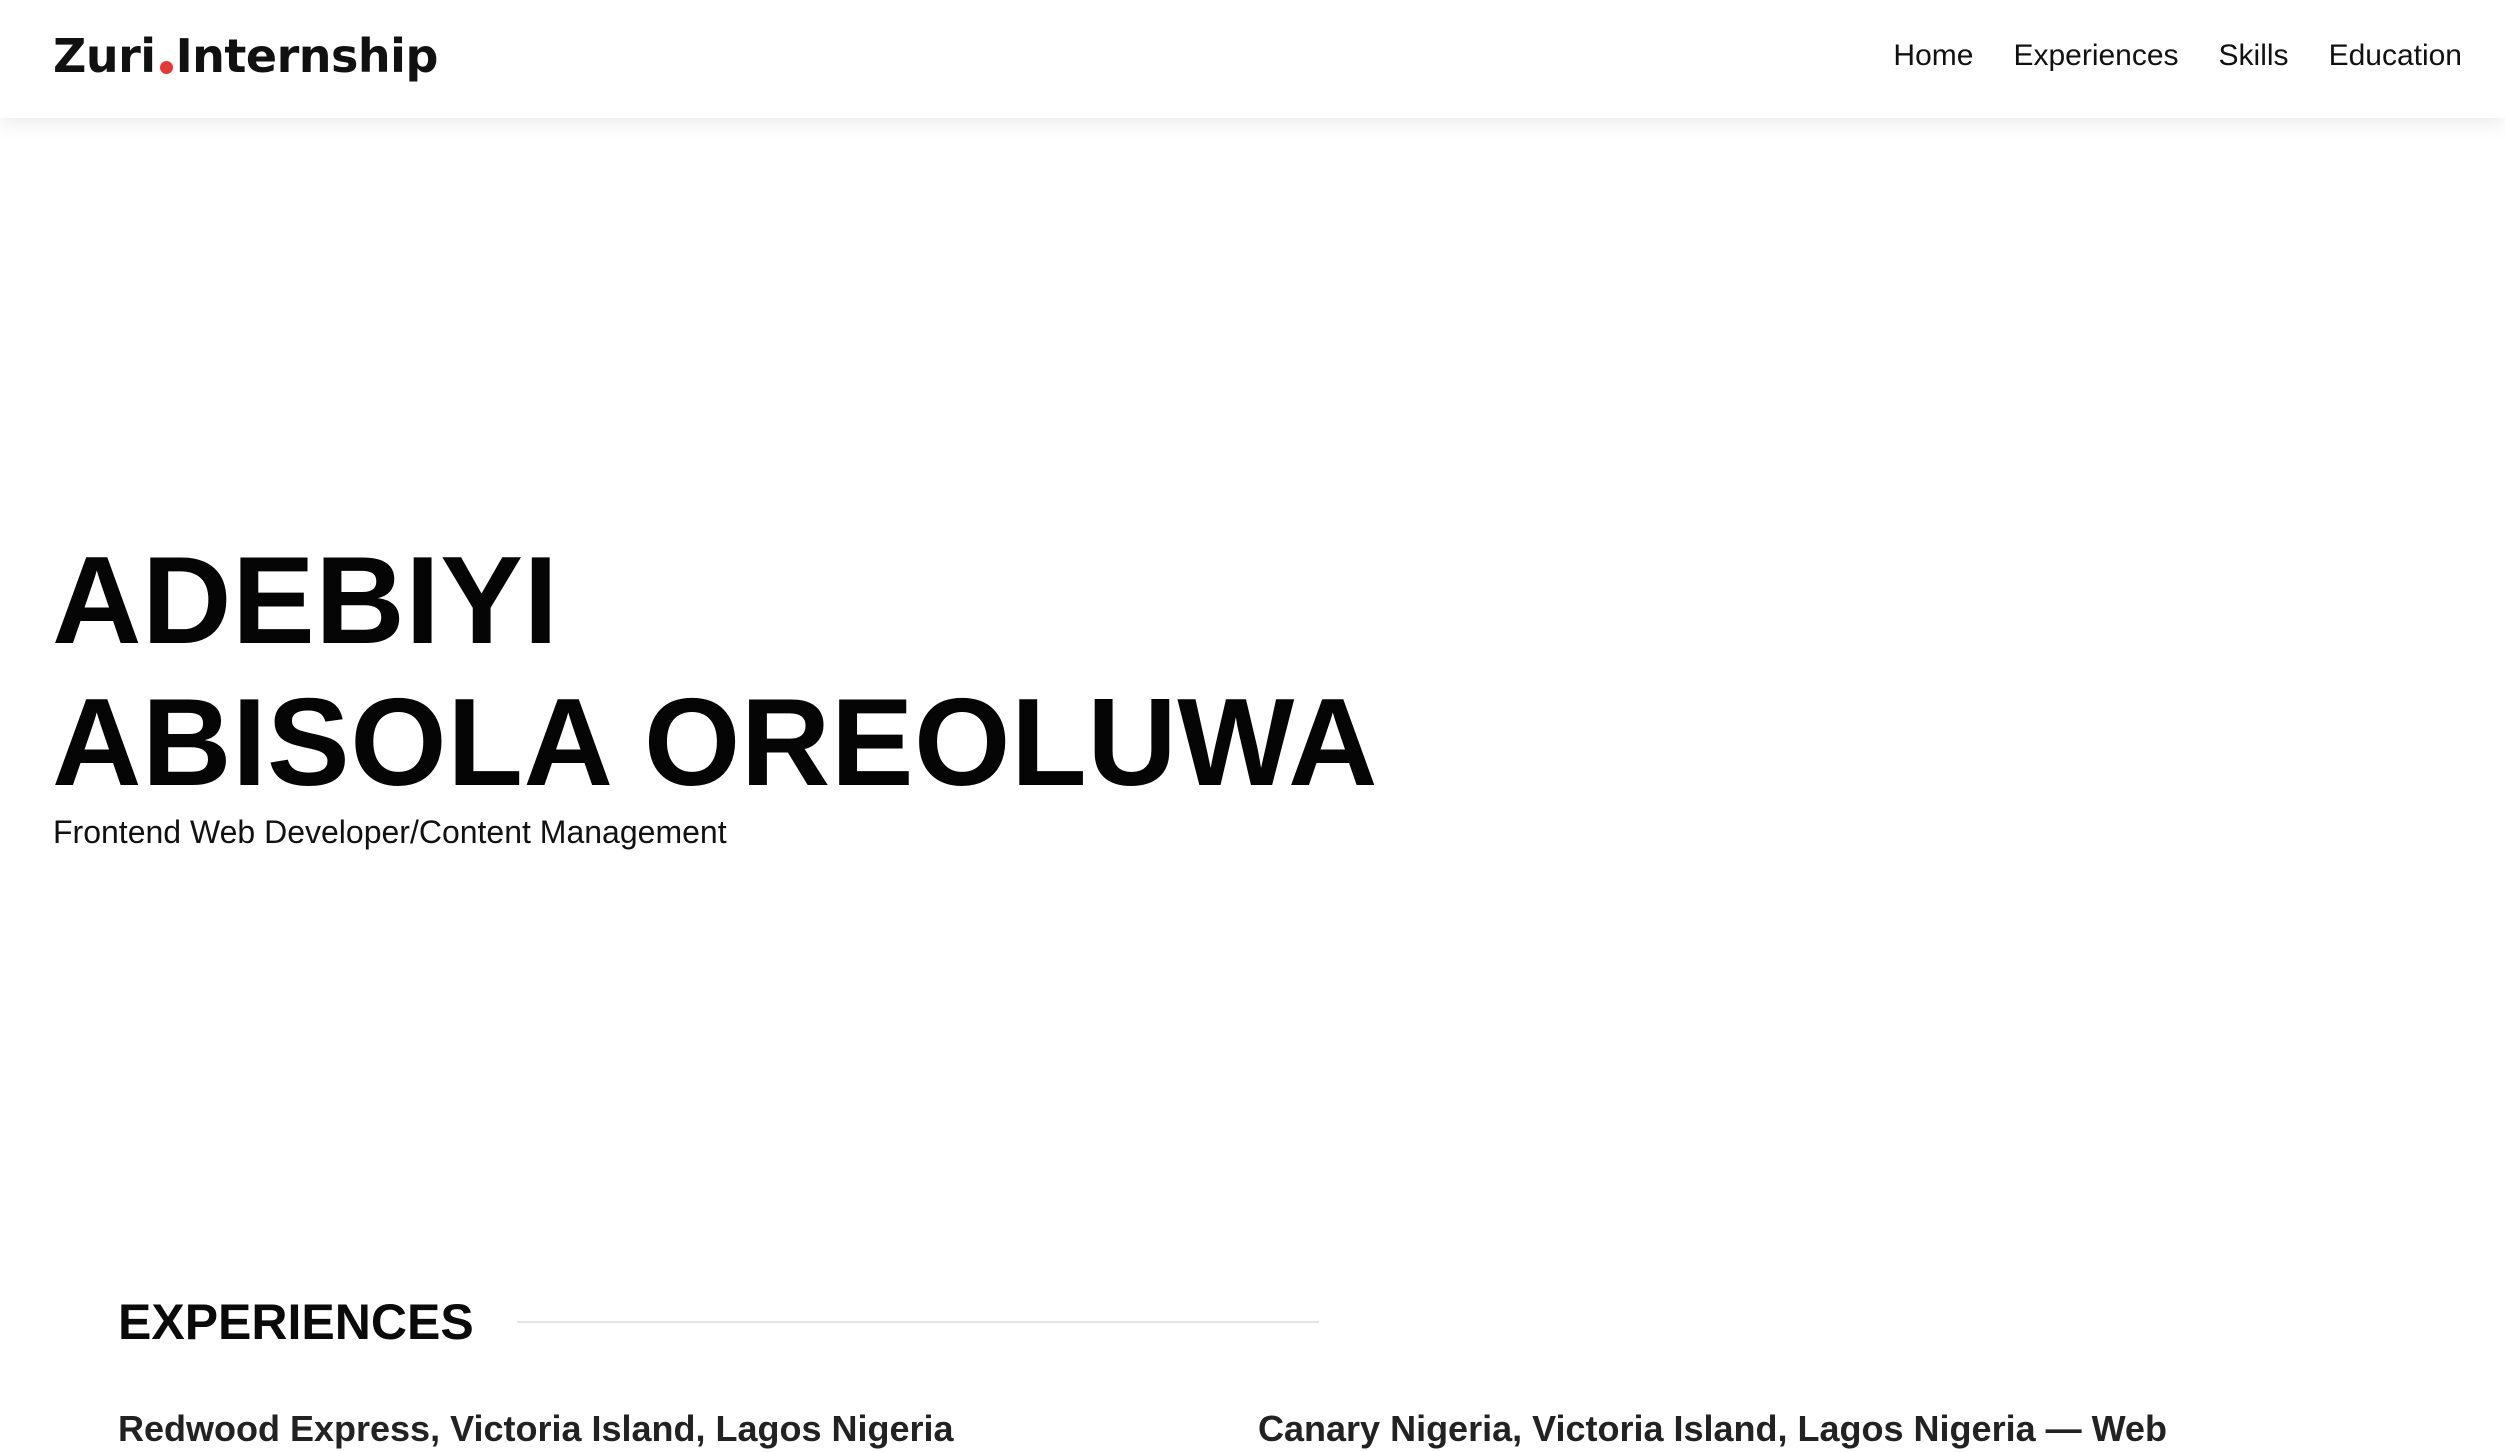  What do you see at coordinates (1933, 56) in the screenshot?
I see `nav-link-home: Home` at bounding box center [1933, 56].